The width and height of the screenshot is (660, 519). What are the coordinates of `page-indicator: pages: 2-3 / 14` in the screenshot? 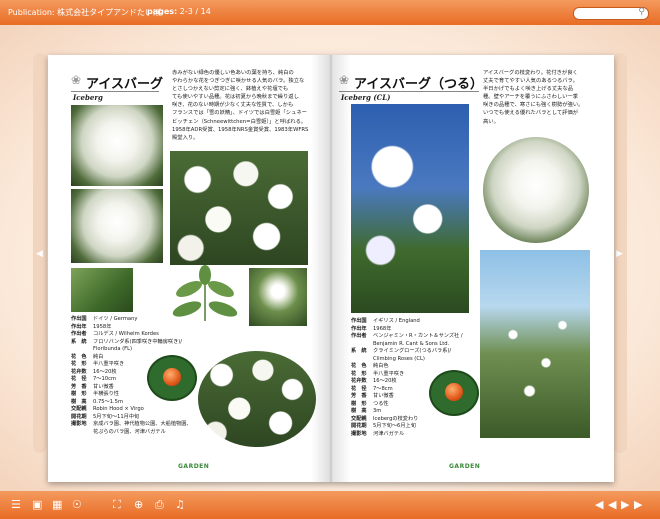 It's located at (179, 11).